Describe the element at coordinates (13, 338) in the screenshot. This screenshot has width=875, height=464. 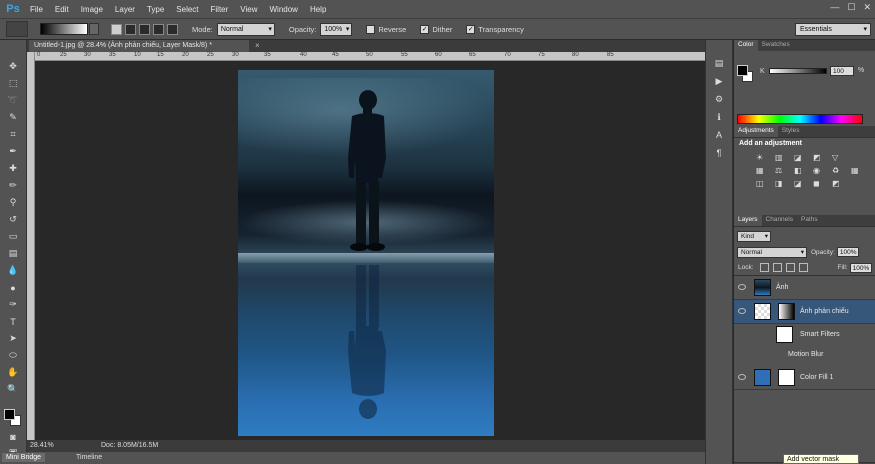
I see `path-selection-tool-icon: ➤` at that location.